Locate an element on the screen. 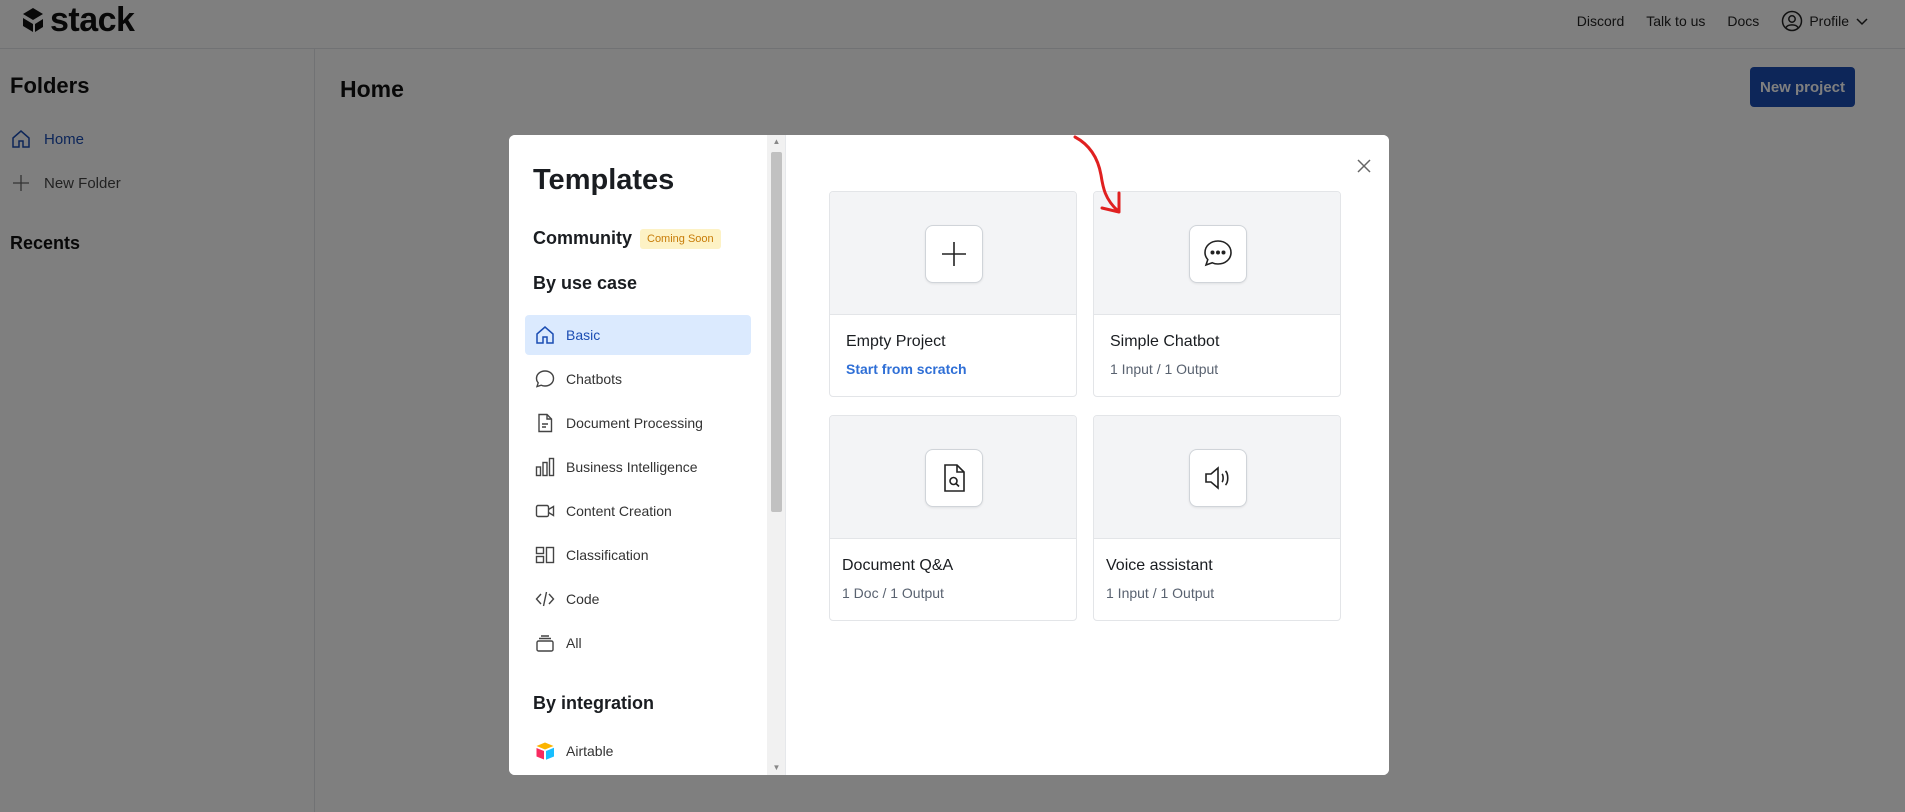 The width and height of the screenshot is (1905, 812). category-chatbots: Chatbots is located at coordinates (638, 379).